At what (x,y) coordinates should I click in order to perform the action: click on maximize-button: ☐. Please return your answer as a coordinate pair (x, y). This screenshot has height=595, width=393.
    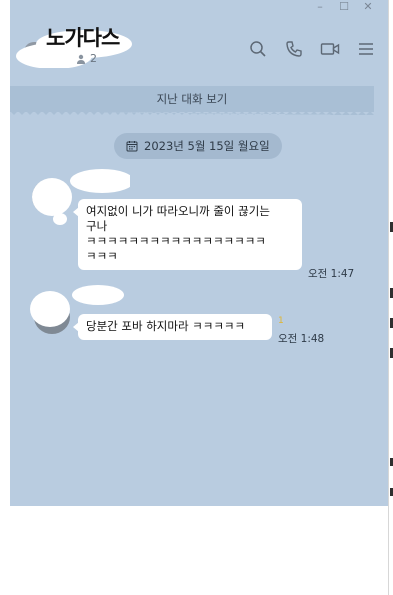
    Looking at the image, I should click on (344, 6).